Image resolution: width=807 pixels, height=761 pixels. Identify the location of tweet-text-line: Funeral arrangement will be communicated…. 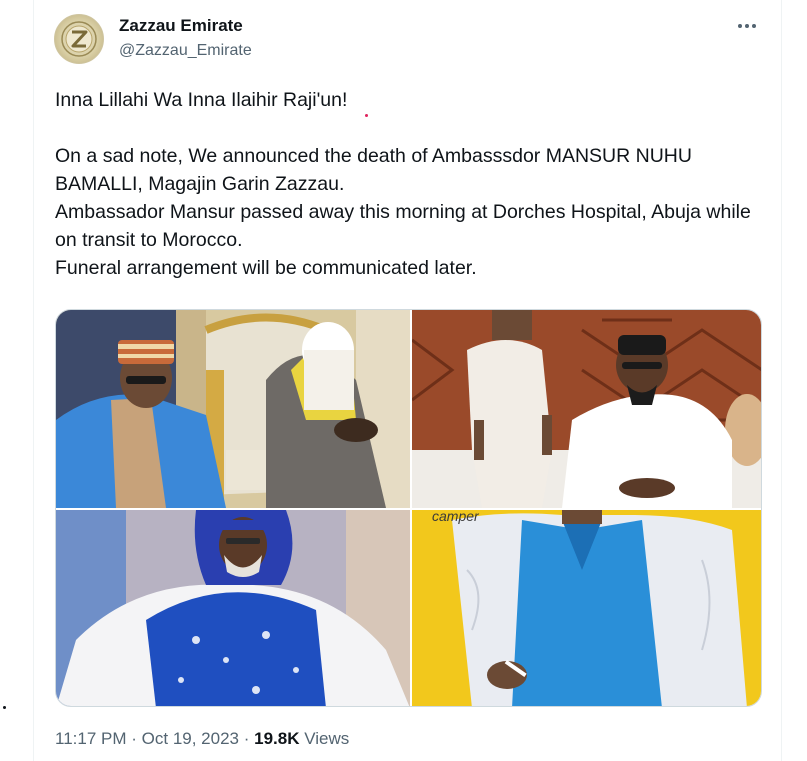
(266, 268).